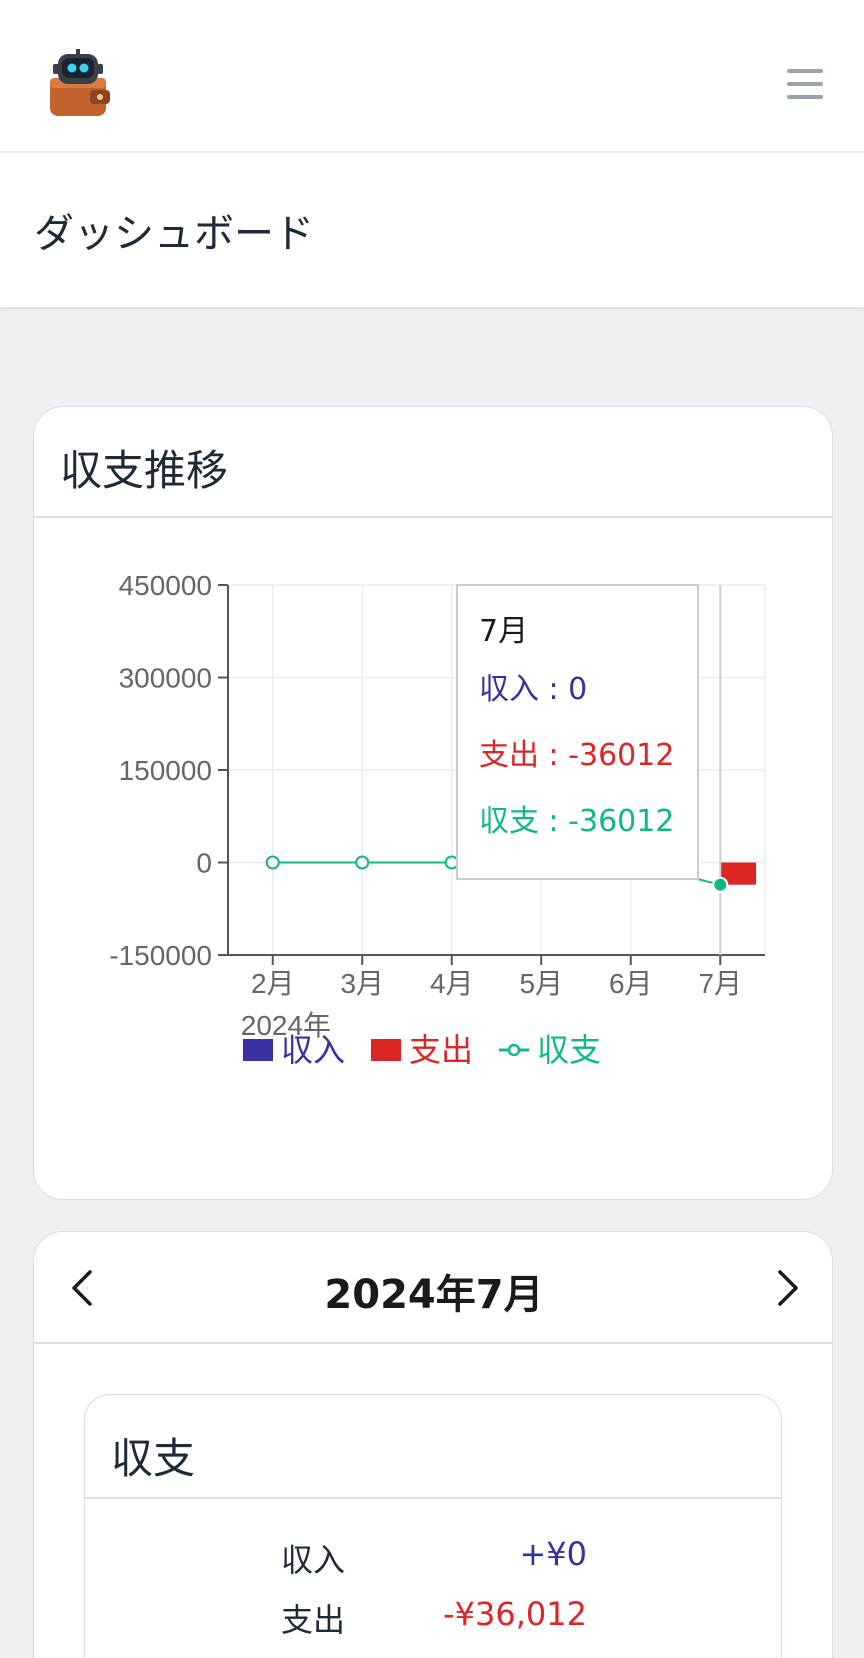 The image size is (864, 1658). What do you see at coordinates (720, 983) in the screenshot?
I see `x-tick-label: 7月` at bounding box center [720, 983].